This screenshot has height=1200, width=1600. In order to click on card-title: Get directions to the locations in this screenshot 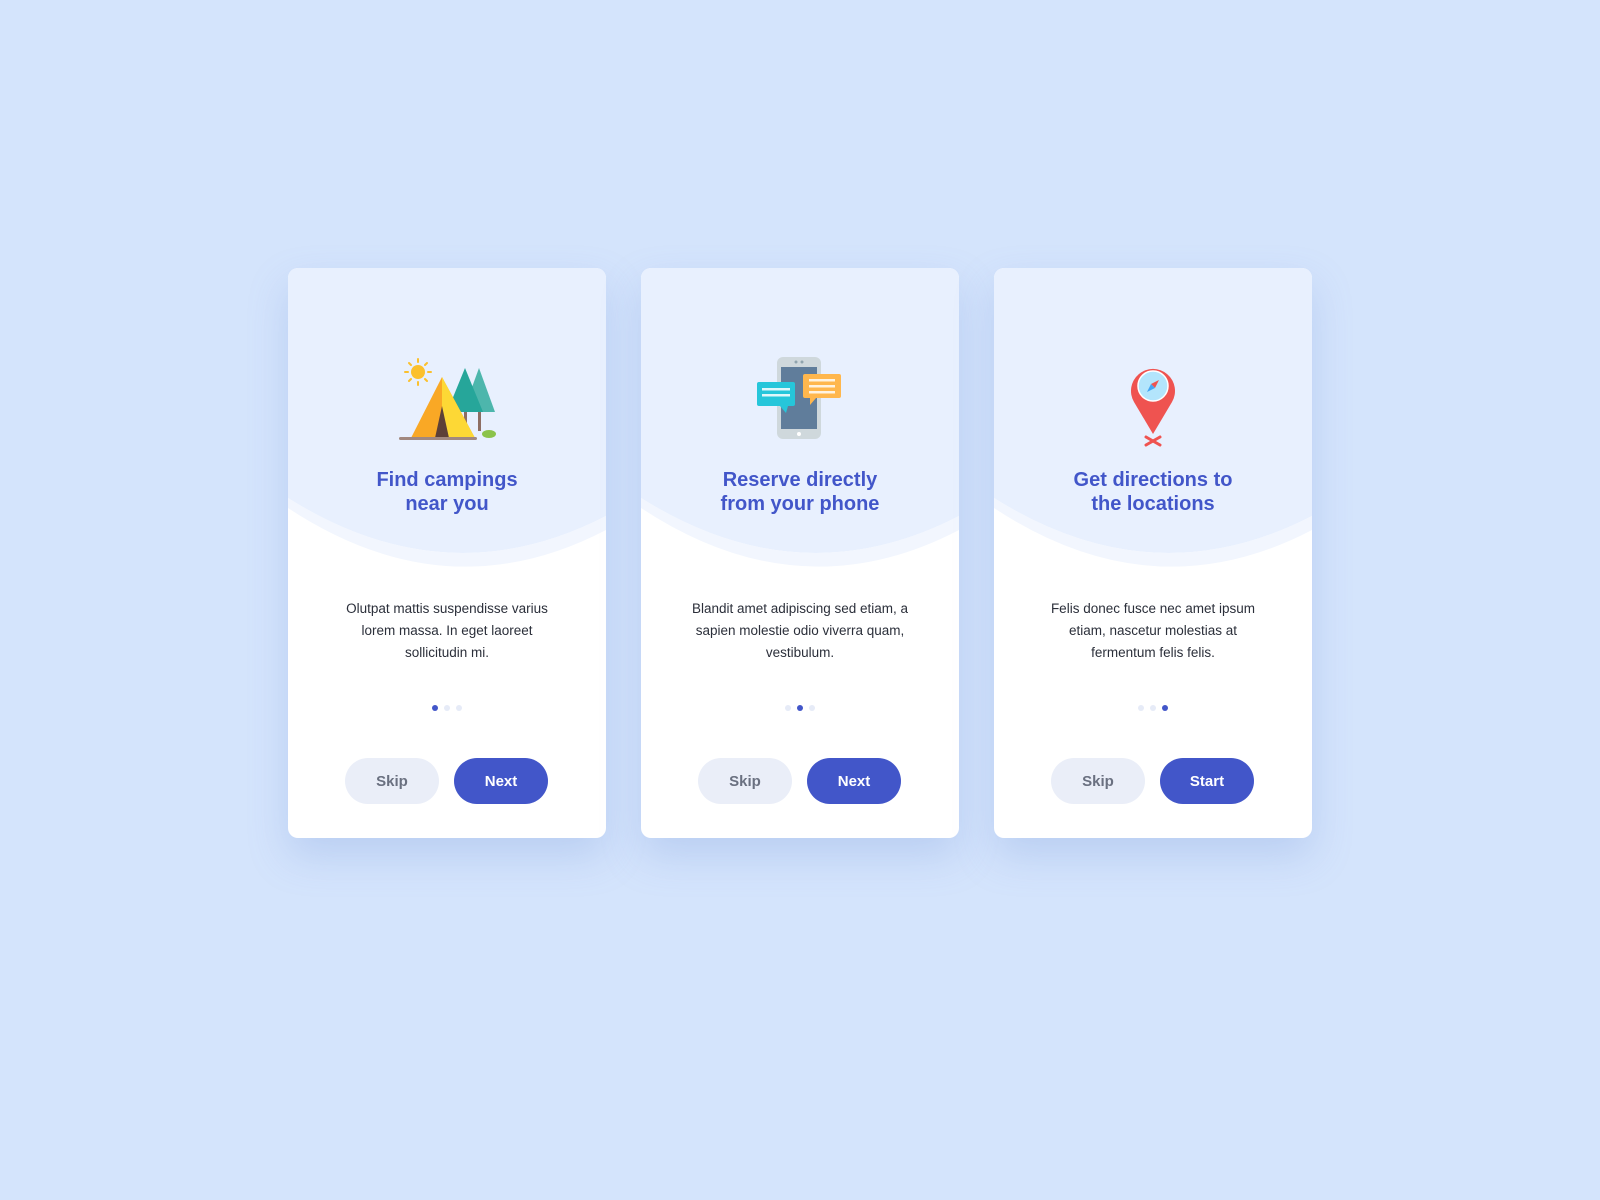, I will do `click(1153, 492)`.